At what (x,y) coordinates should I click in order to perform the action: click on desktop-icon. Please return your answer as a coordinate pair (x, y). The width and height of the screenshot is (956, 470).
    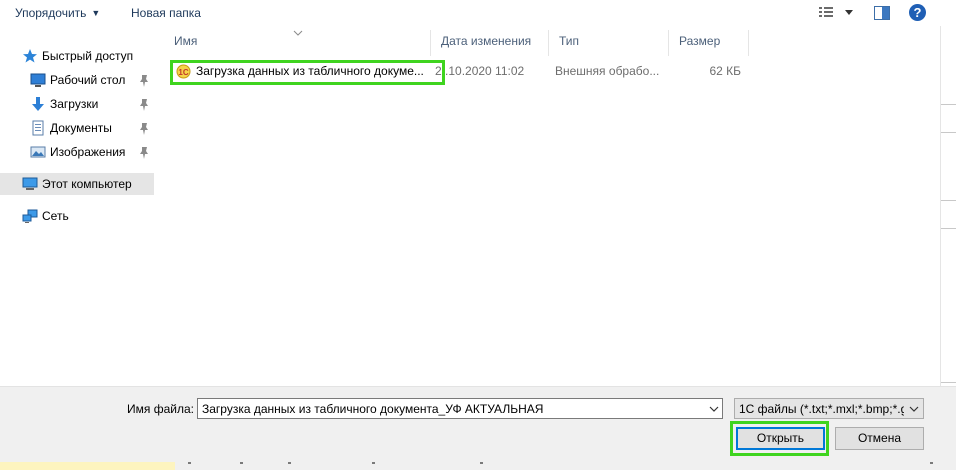
    Looking at the image, I should click on (38, 80).